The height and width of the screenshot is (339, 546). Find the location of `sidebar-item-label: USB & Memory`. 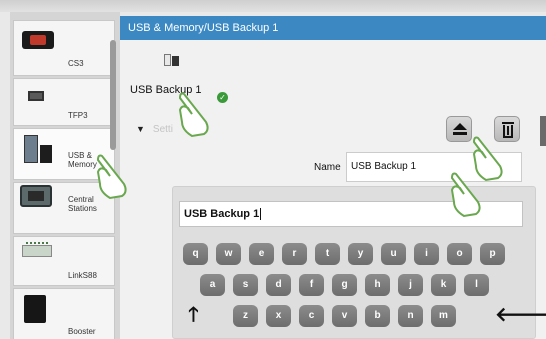

sidebar-item-label: USB & Memory is located at coordinates (82, 160).